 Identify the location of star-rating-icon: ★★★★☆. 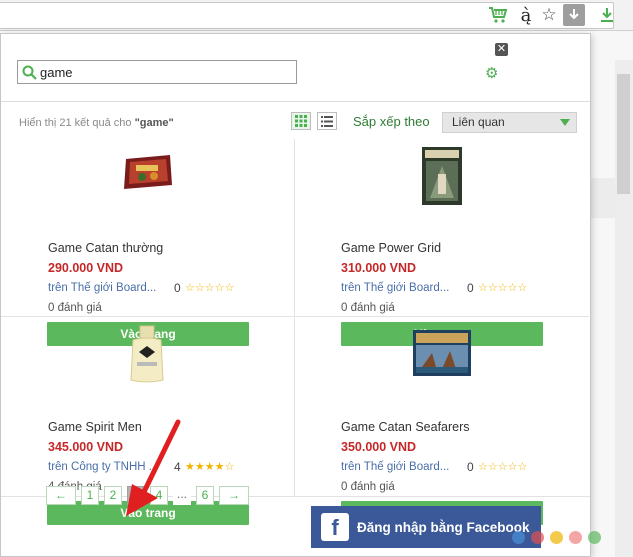
(210, 467).